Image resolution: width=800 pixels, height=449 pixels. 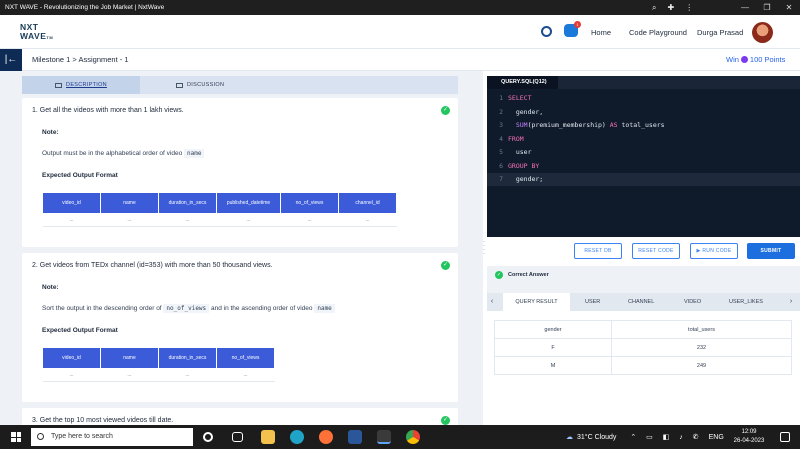 I want to click on extensions-icon: ✚, so click(x=670, y=7).